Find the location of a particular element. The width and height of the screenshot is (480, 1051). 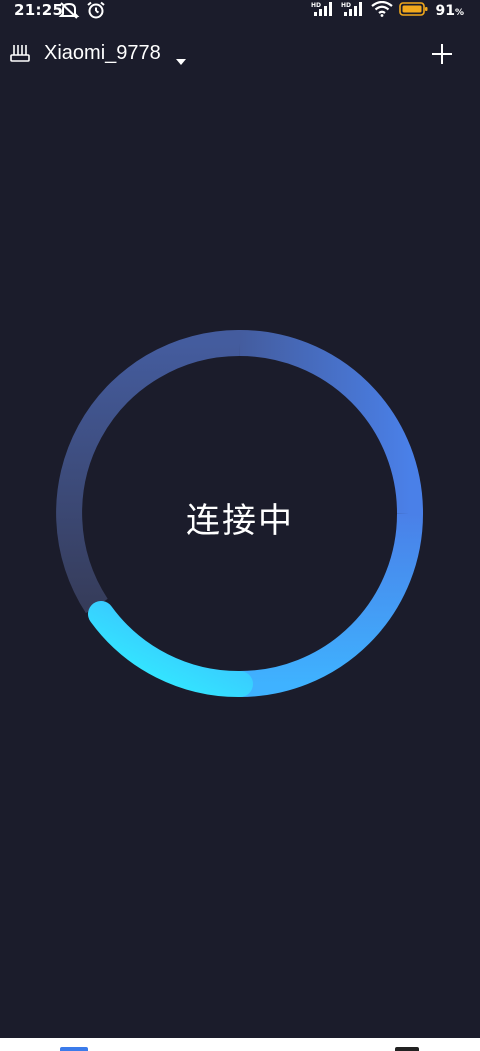

signal-hd-icon-2: HD is located at coordinates (353, 11).